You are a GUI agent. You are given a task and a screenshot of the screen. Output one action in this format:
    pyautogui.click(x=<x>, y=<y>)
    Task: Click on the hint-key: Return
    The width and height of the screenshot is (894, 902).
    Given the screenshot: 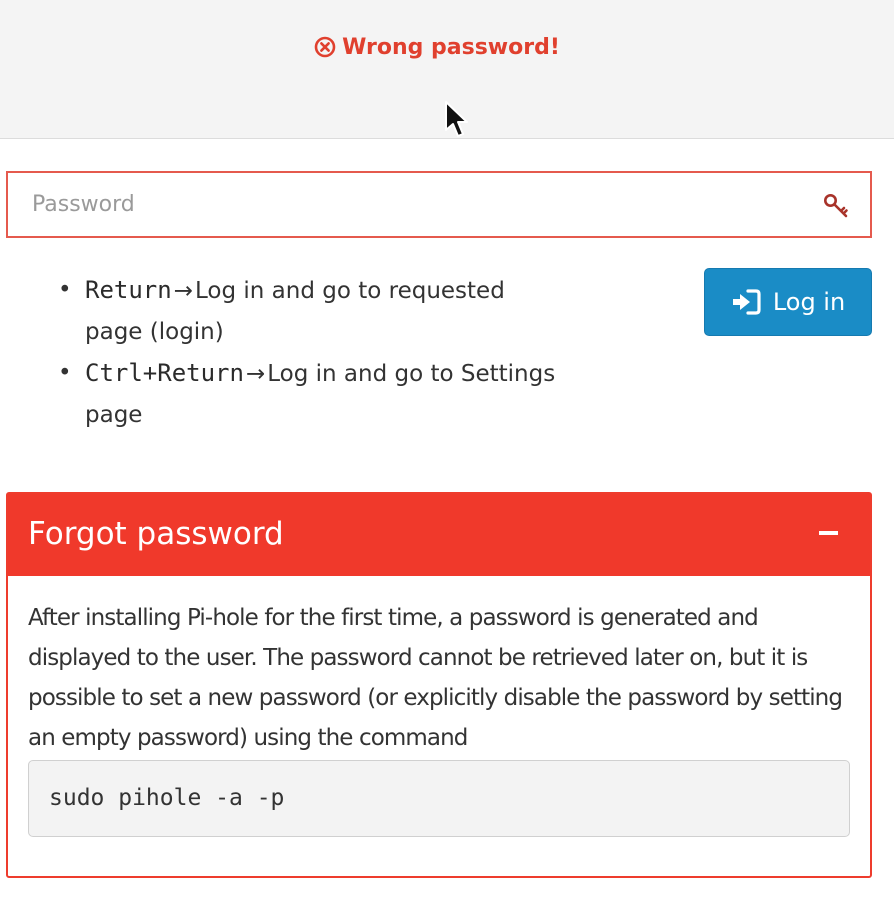 What is the action you would take?
    pyautogui.click(x=128, y=290)
    